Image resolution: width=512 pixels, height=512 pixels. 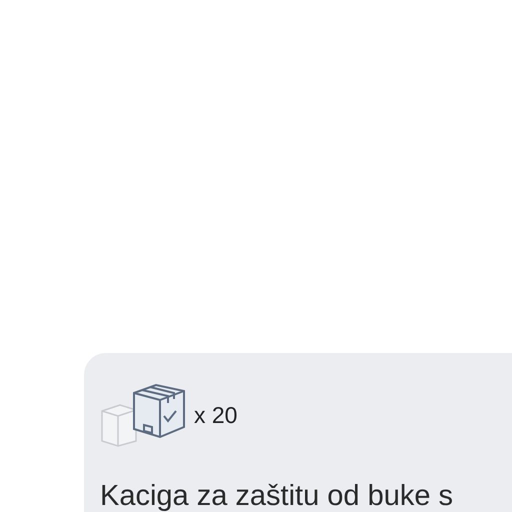 I want to click on product-title: Kaciga za zaštitu od buke s, so click(x=277, y=495).